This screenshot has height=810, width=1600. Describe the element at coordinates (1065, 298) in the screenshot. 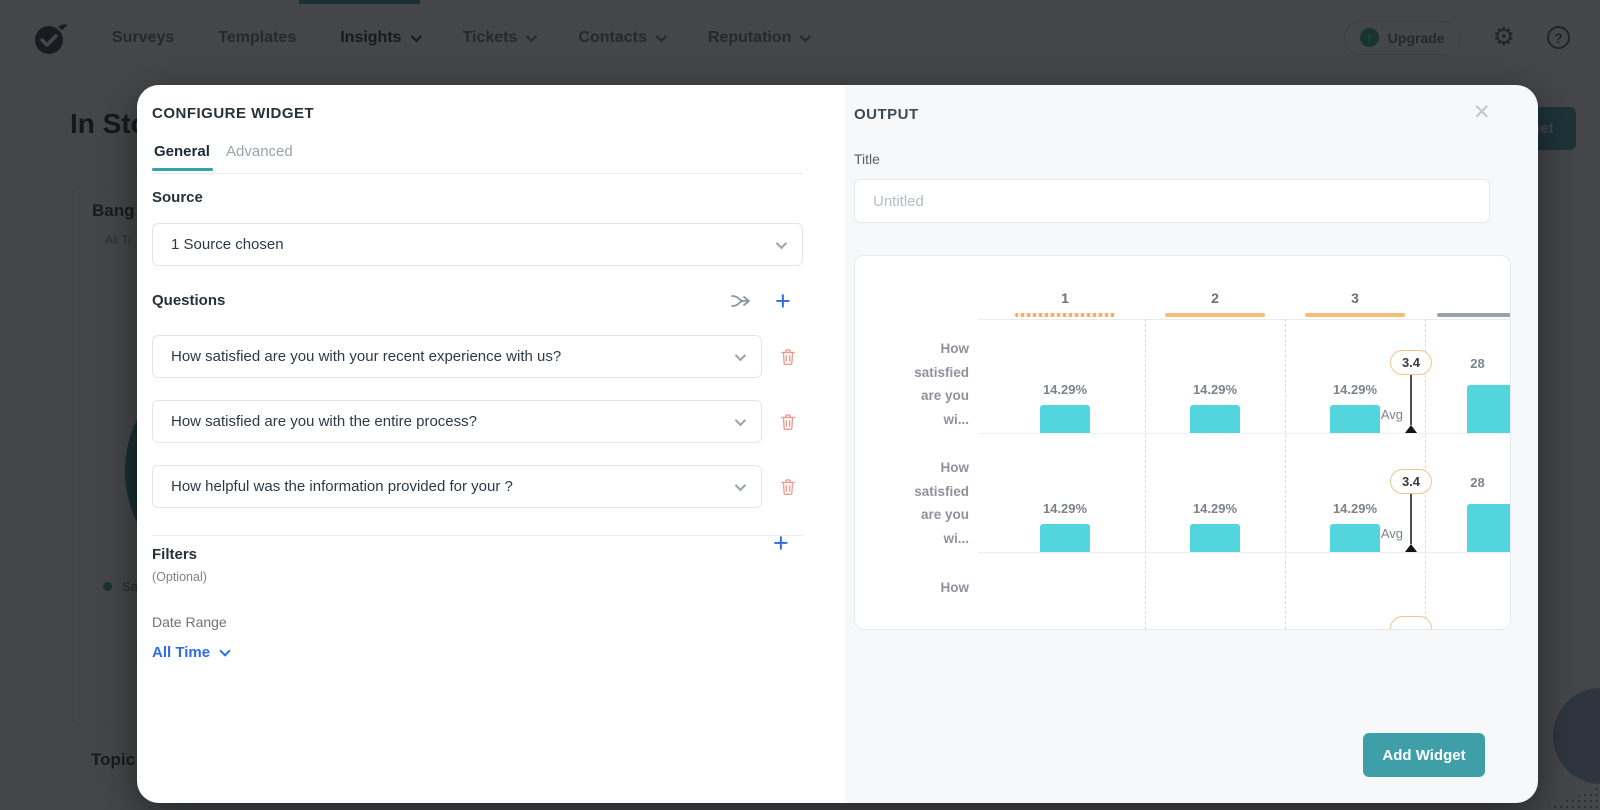

I see `column-header-1: 1` at that location.